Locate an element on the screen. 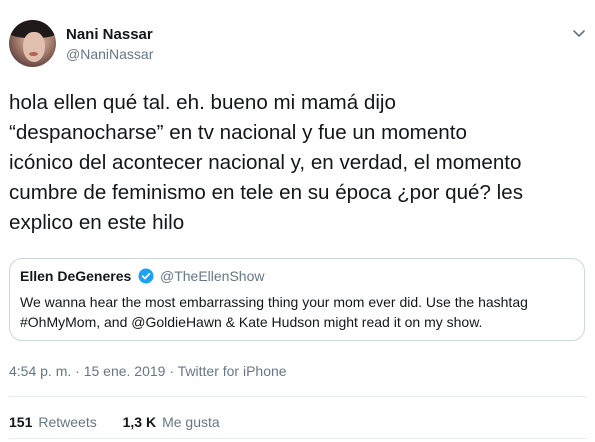  likes-stat: 1,3 K Me gusta is located at coordinates (171, 422).